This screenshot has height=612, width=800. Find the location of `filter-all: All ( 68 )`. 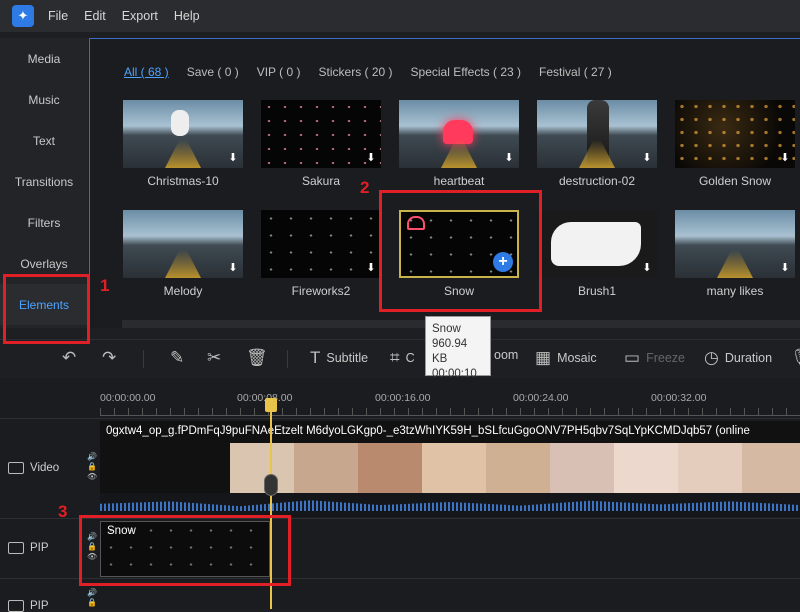

filter-all: All ( 68 ) is located at coordinates (146, 72).